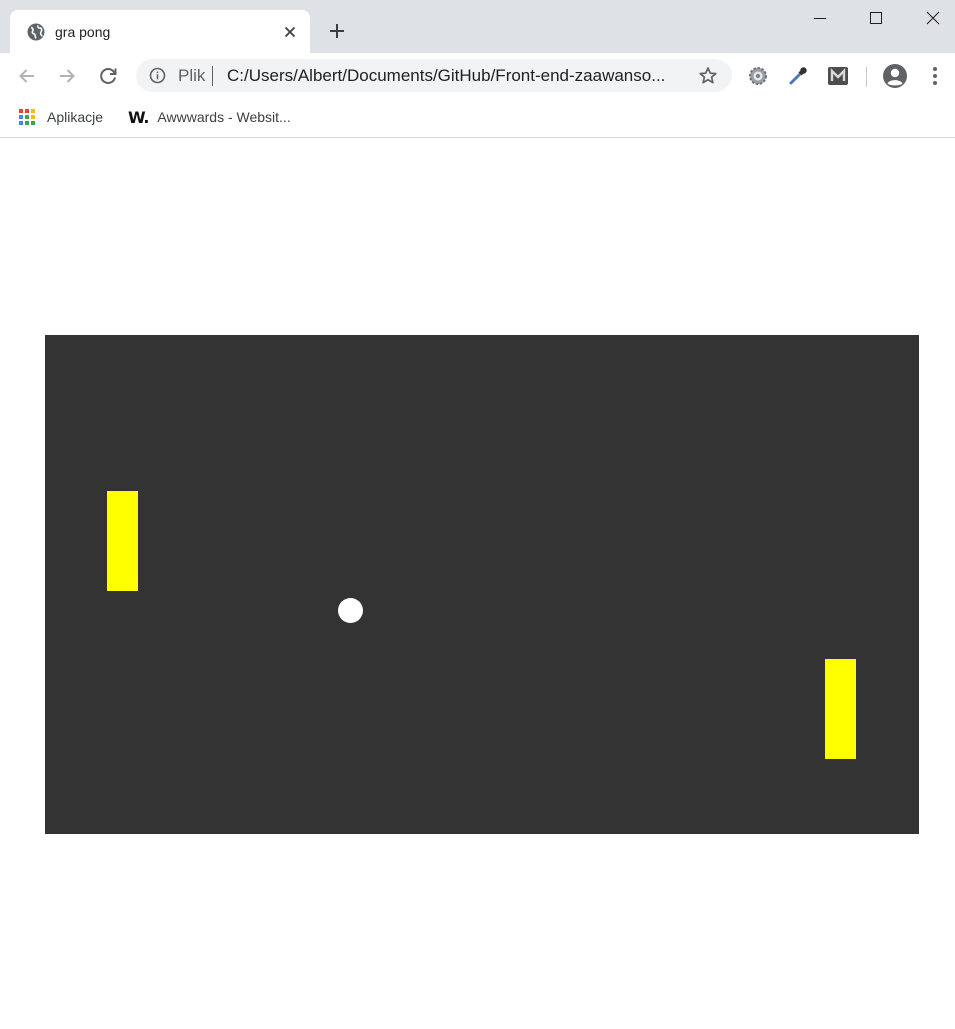 The image size is (955, 1029). I want to click on minimize-icon, so click(820, 18).